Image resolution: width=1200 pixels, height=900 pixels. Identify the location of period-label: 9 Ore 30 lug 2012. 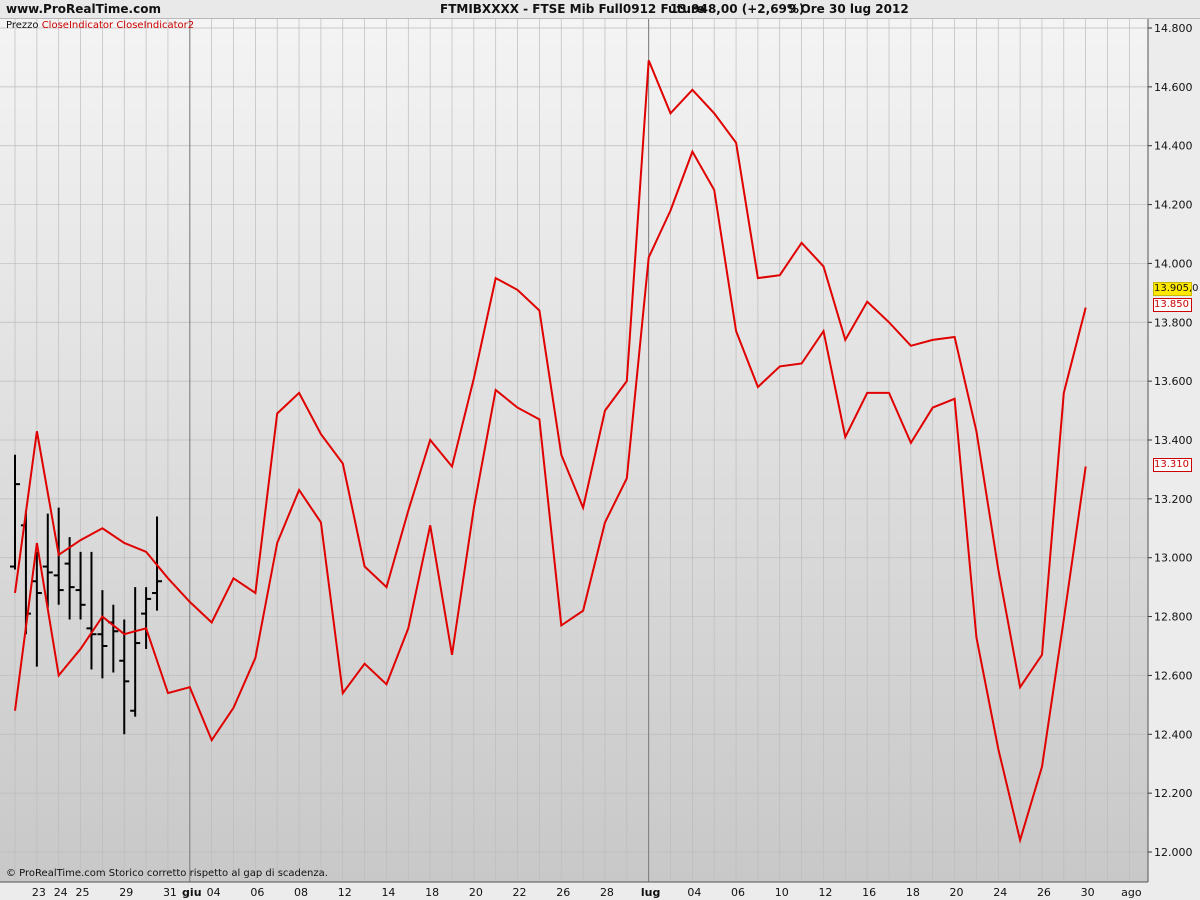
(848, 9).